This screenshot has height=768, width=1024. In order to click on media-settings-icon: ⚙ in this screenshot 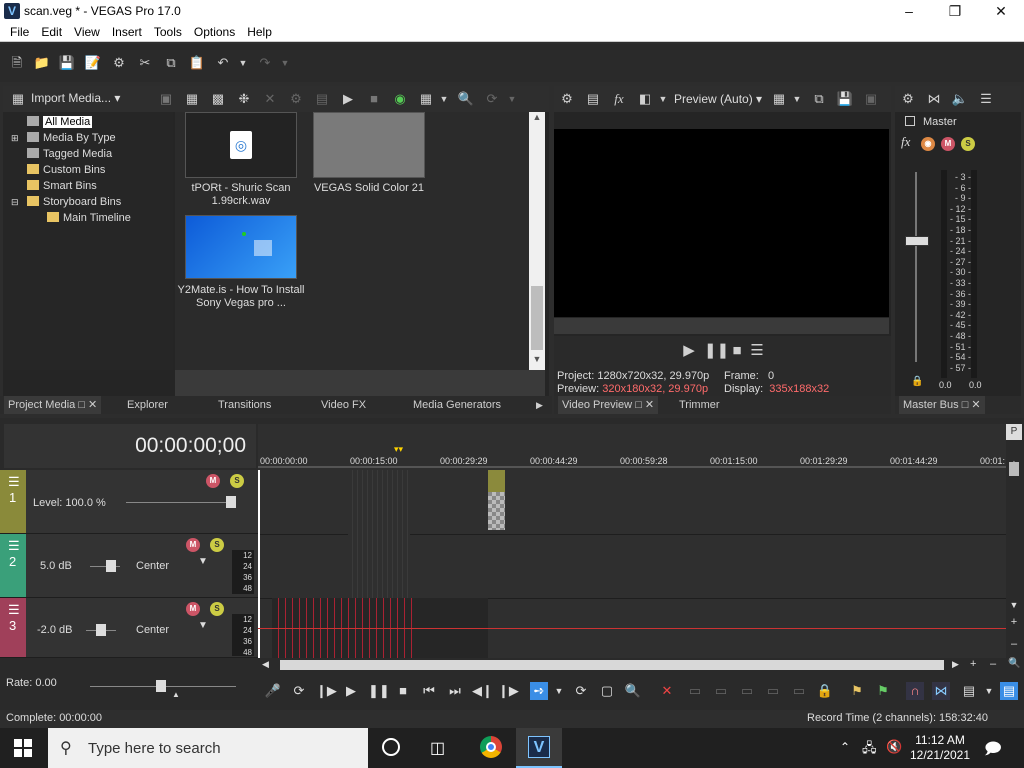, I will do `click(296, 99)`.